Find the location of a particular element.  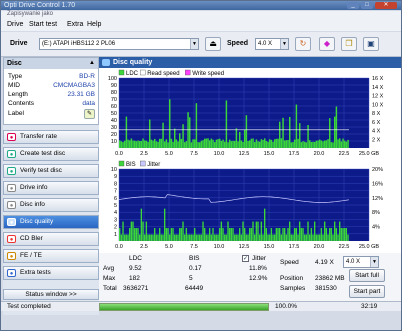

status-window-button: Status window >> is located at coordinates (51, 294).